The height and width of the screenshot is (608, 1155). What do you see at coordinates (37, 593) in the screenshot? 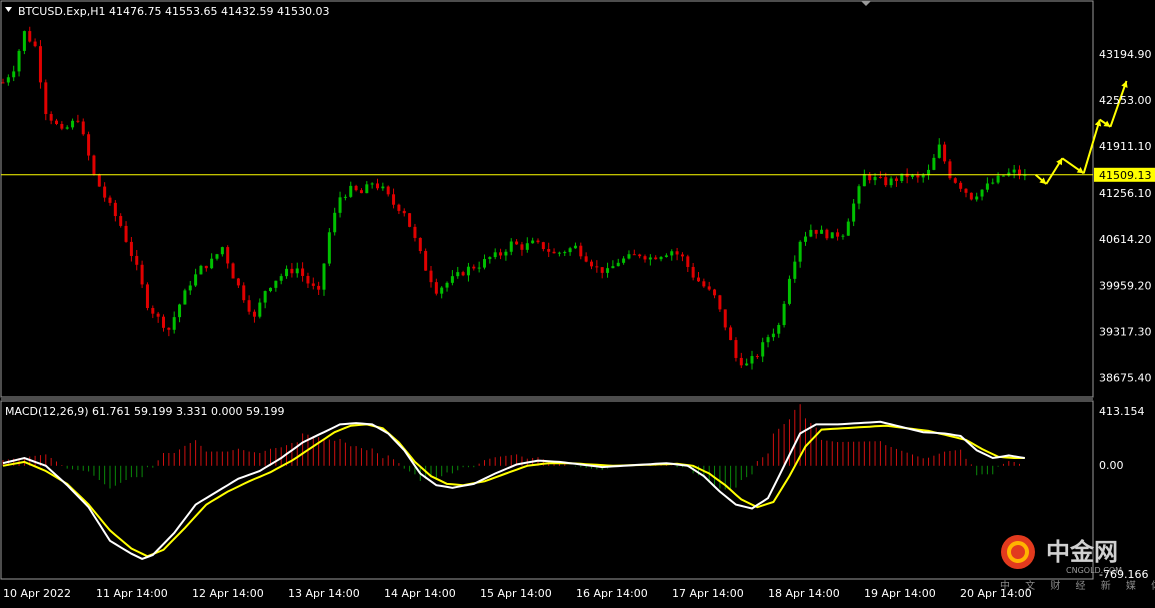
I see `time-label: 10 Apr 2022` at bounding box center [37, 593].